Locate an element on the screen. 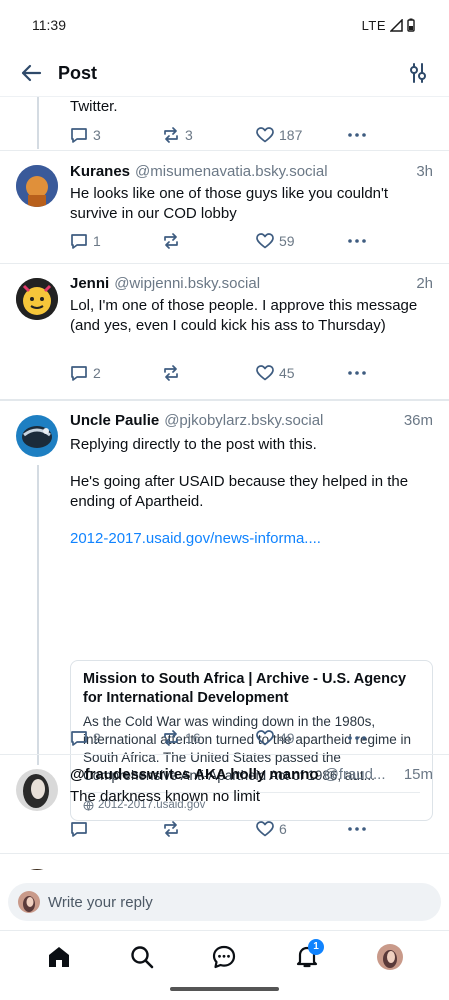  author-name: @fraudesswrites AKA holly manno is located at coordinates (194, 774).